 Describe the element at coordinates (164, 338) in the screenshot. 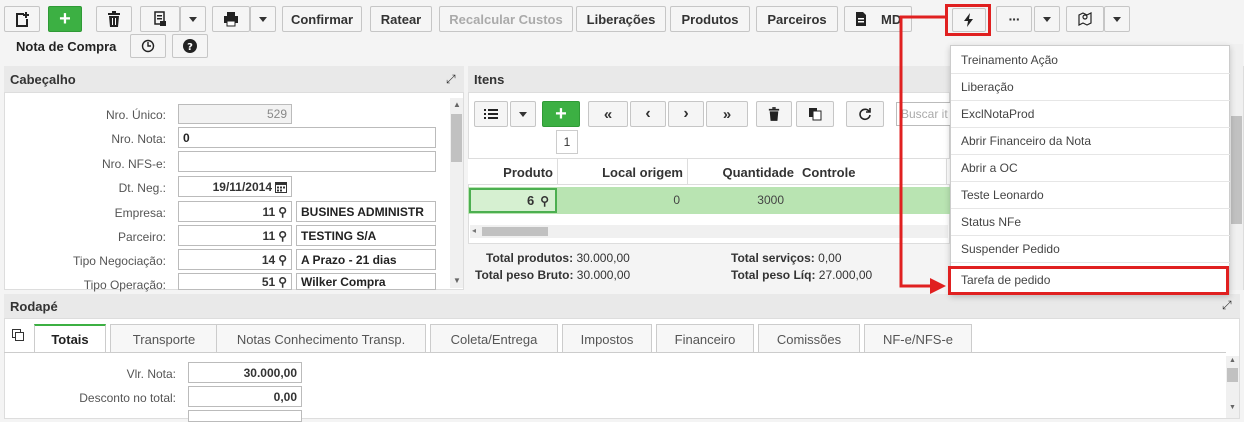

I see `tab-transporte: Transporte` at that location.